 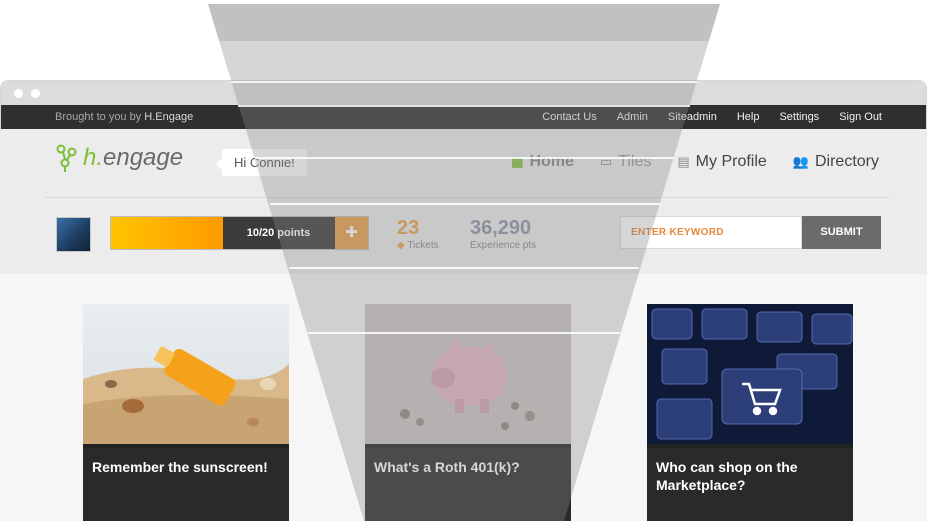 What do you see at coordinates (239, 233) in the screenshot?
I see `points-progress-bar: 10/20 points ✚` at bounding box center [239, 233].